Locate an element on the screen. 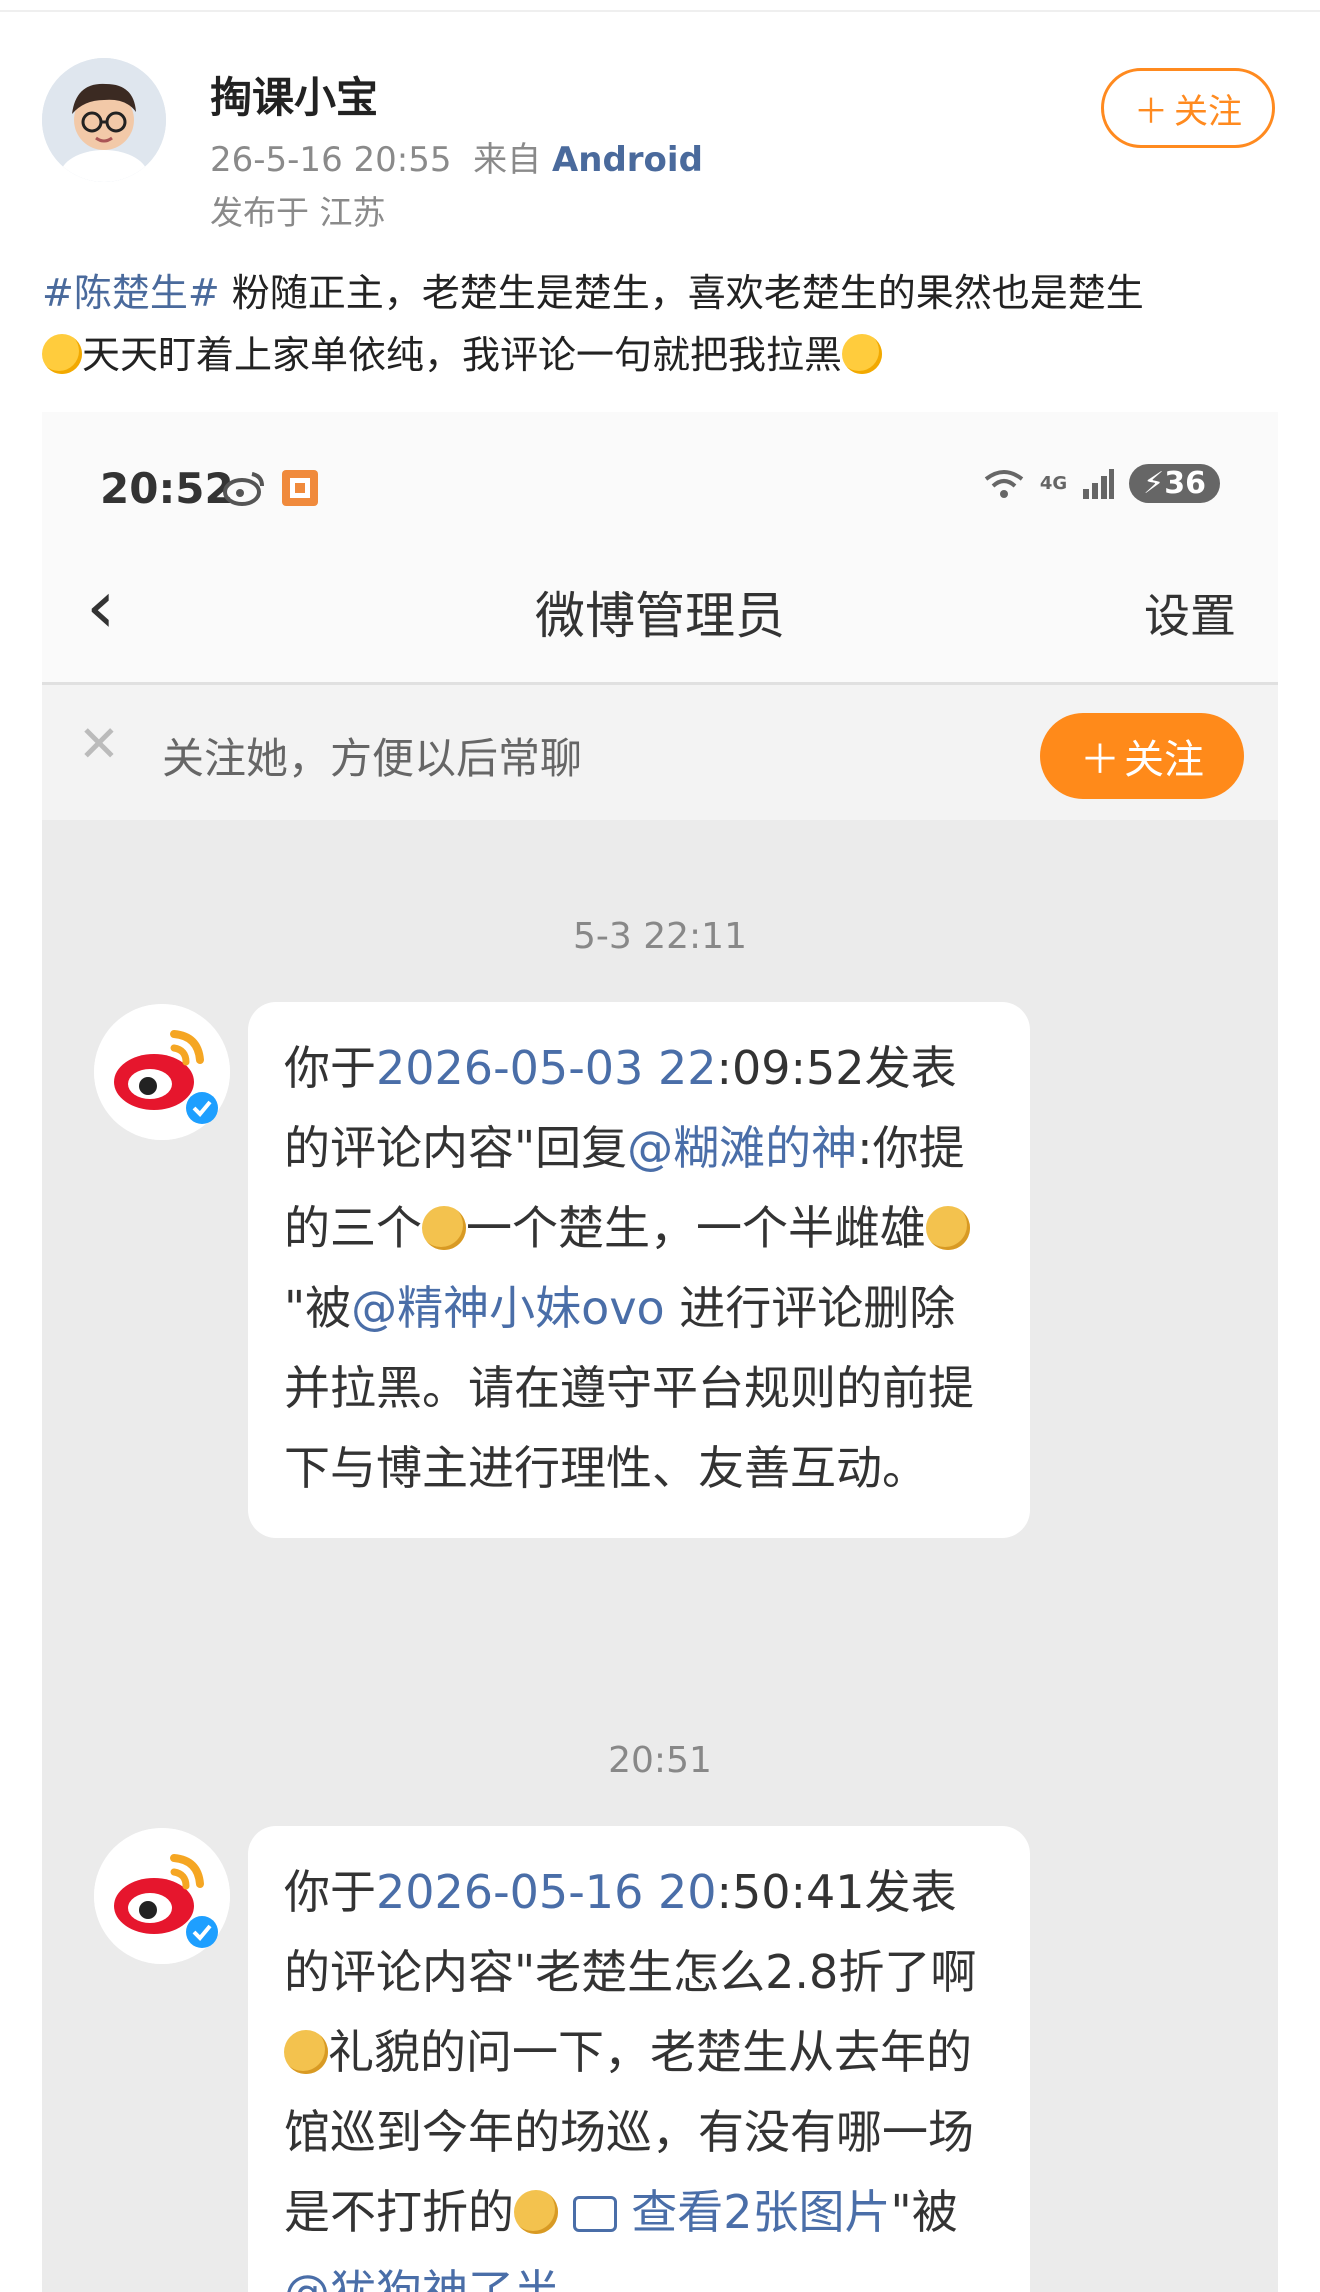  date-link: 2026-05-03 22 is located at coordinates (546, 1068).